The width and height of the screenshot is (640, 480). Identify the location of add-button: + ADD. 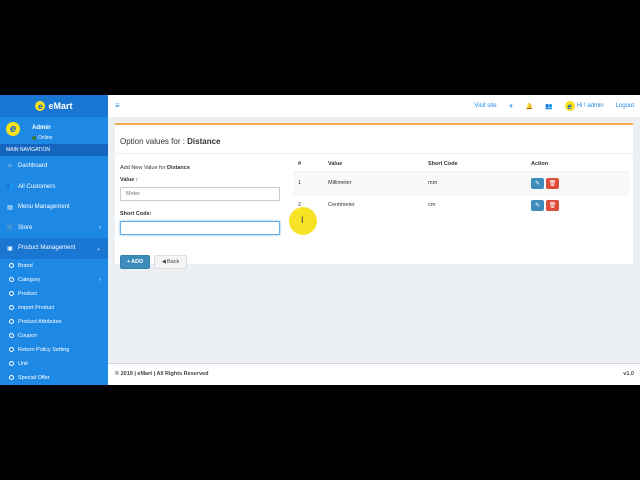
(135, 262).